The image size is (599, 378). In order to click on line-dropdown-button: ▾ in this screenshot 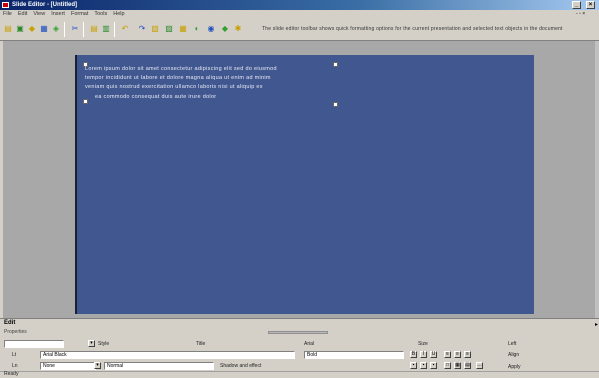, I will do `click(97, 365)`.